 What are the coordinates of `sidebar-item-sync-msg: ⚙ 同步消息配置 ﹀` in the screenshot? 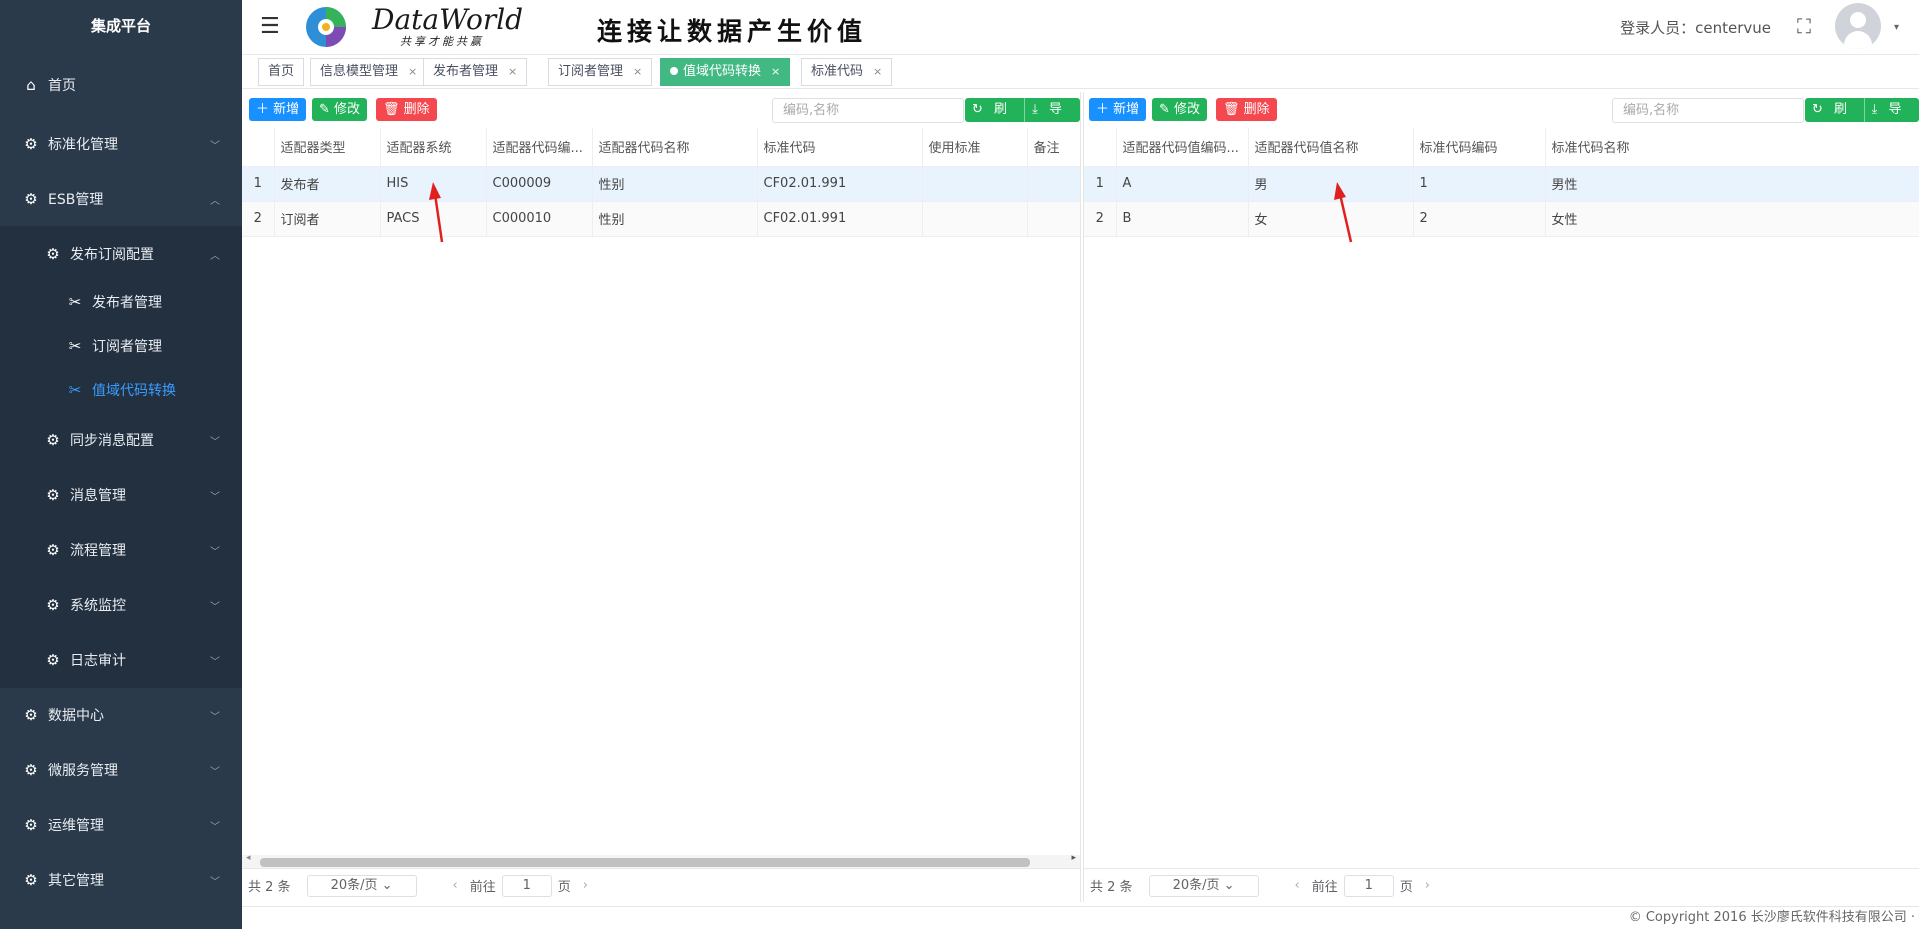 It's located at (121, 440).